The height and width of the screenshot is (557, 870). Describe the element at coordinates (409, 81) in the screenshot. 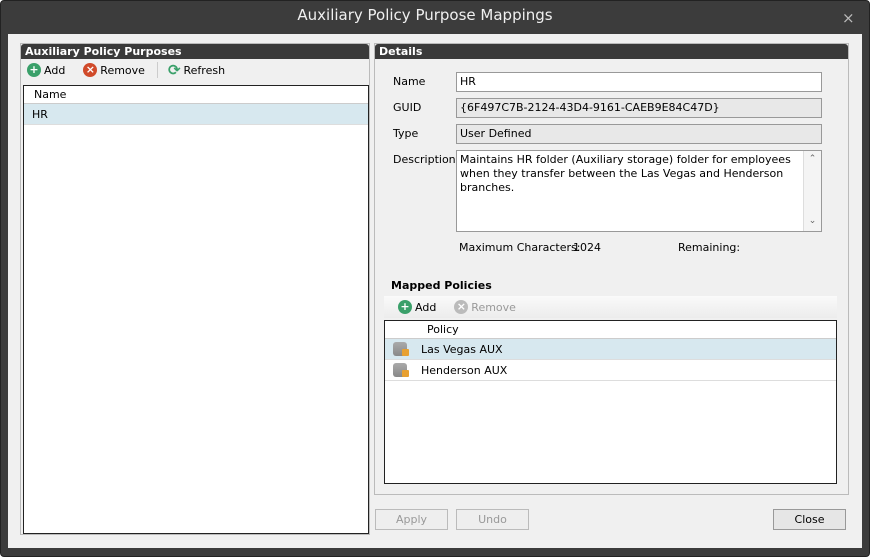

I see `name-label: Name` at that location.